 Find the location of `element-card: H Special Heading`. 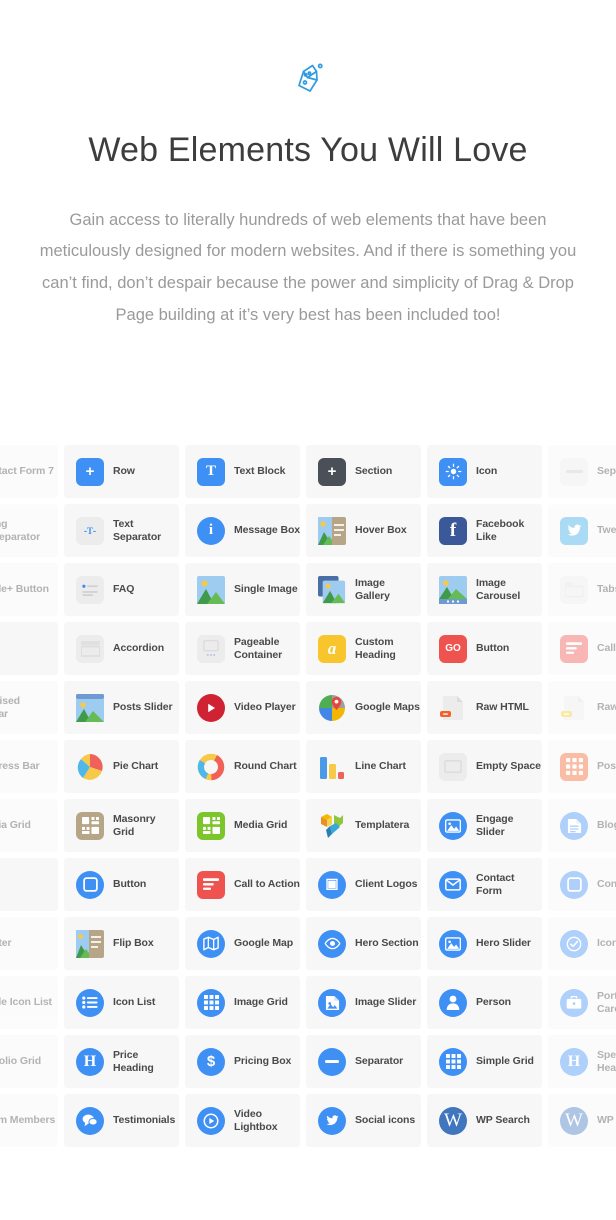

element-card: H Special Heading is located at coordinates (582, 1061).